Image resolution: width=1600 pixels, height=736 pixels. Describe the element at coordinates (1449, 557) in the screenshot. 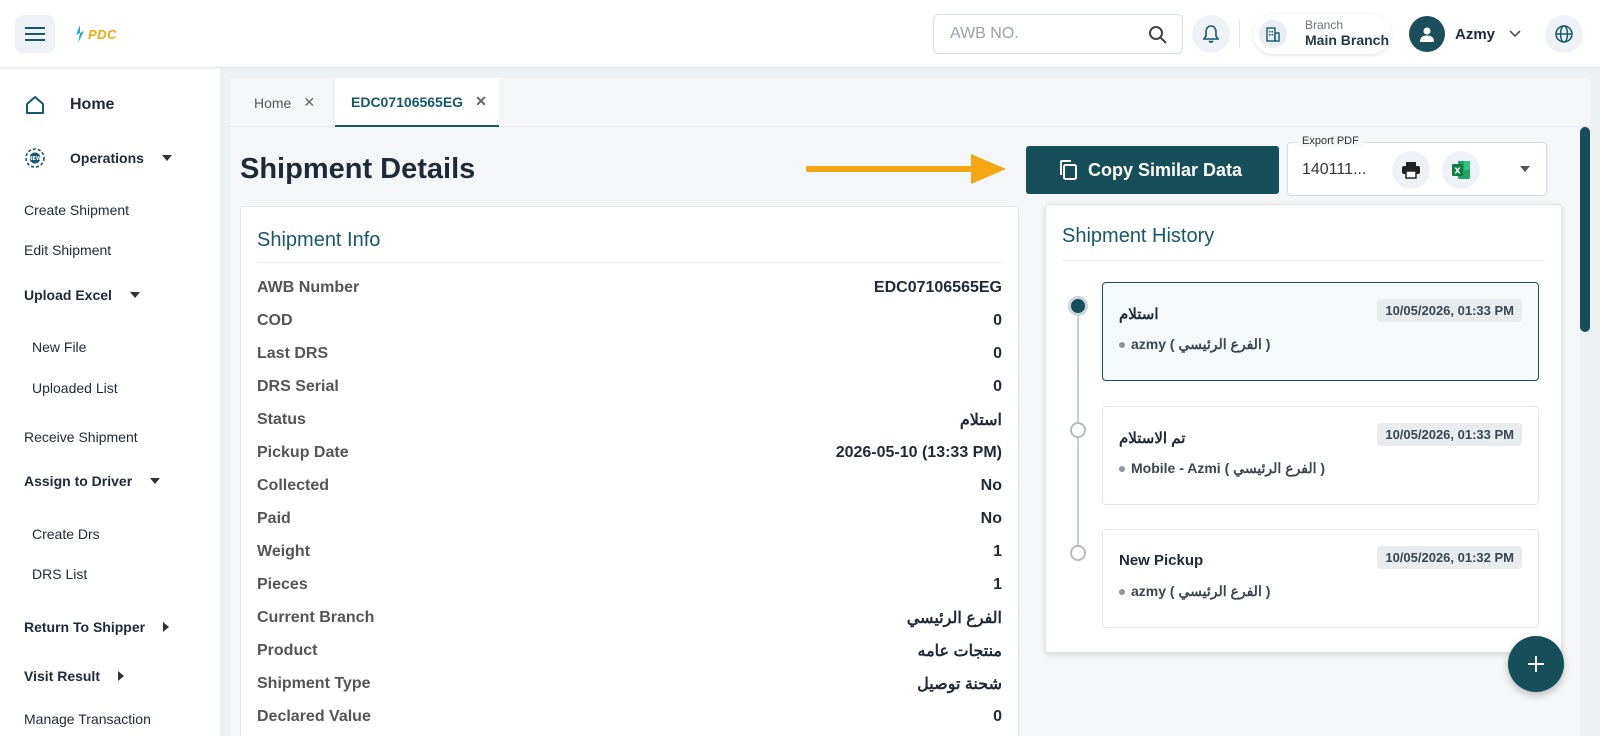

I see `event-date: 10/05/2026, 01:32 PM` at that location.